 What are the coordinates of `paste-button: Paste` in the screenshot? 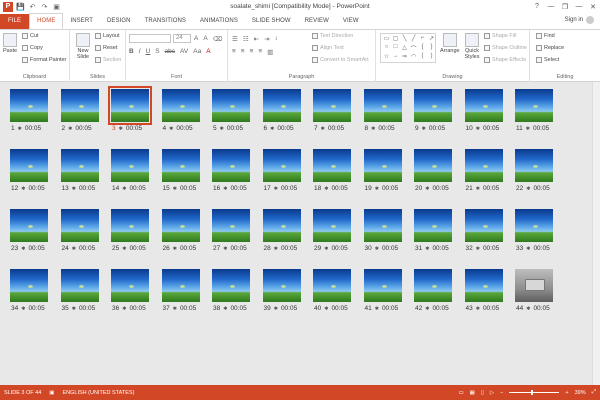 It's located at (10, 43).